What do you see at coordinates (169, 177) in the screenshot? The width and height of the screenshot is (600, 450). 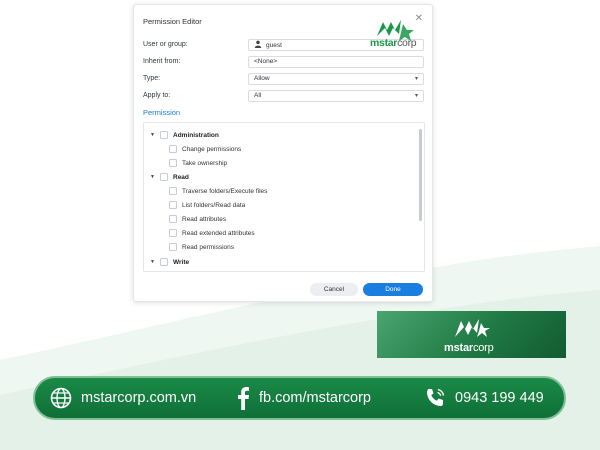 I see `tree-item-read: ▼ Read` at bounding box center [169, 177].